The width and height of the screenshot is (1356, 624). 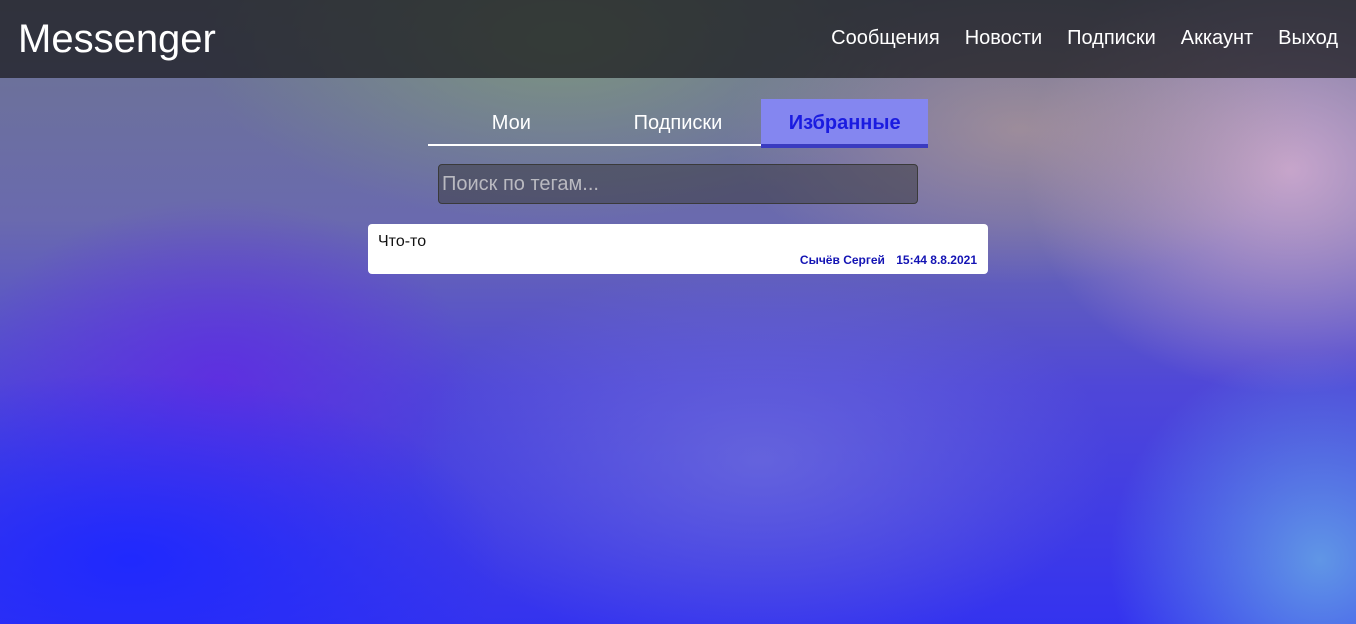 What do you see at coordinates (402, 241) in the screenshot?
I see `post-text: Что-то` at bounding box center [402, 241].